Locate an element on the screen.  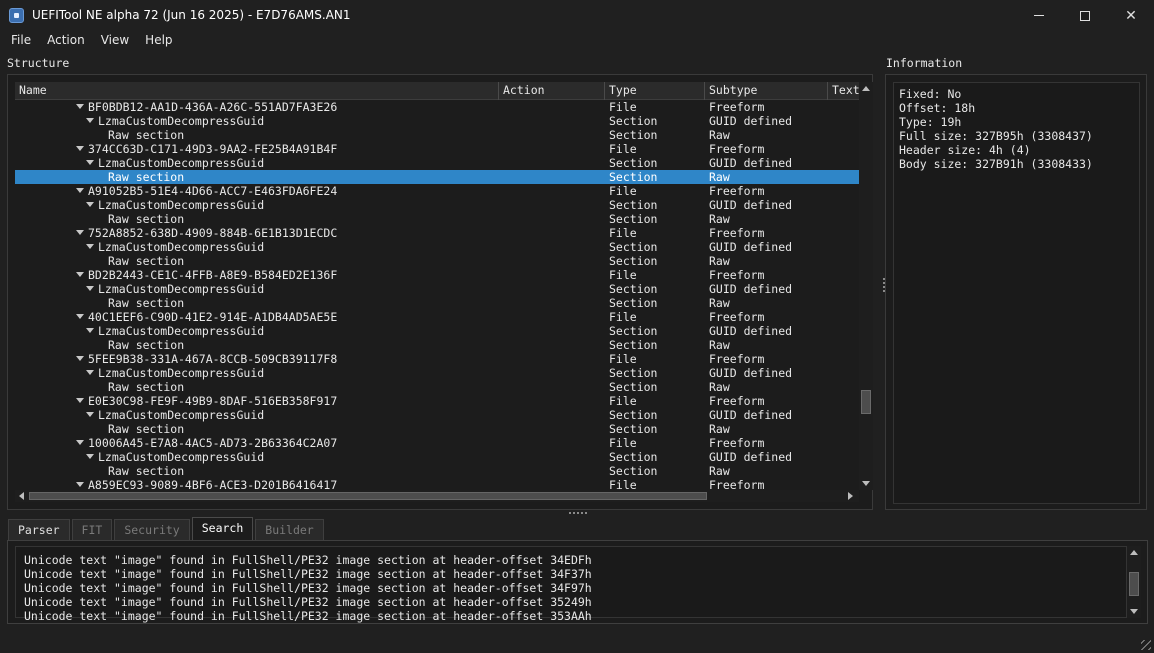
menu-file: File is located at coordinates (21, 41).